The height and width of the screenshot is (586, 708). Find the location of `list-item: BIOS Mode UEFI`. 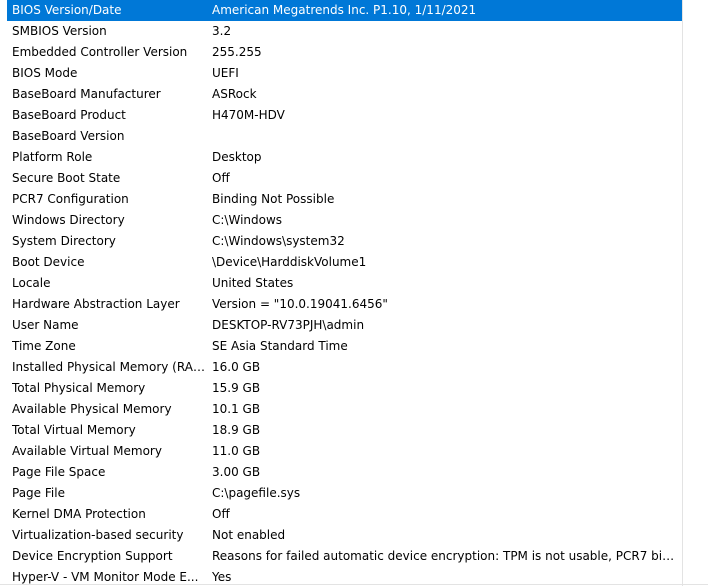

list-item: BIOS Mode UEFI is located at coordinates (344, 73).